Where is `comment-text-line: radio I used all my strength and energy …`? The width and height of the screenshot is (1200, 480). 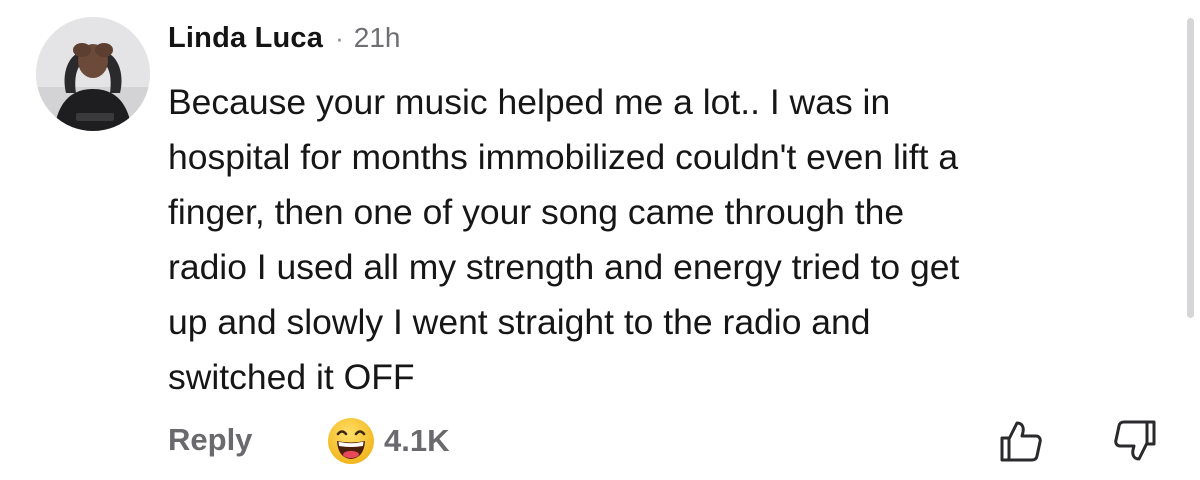
comment-text-line: radio I used all my strength and energy … is located at coordinates (564, 267).